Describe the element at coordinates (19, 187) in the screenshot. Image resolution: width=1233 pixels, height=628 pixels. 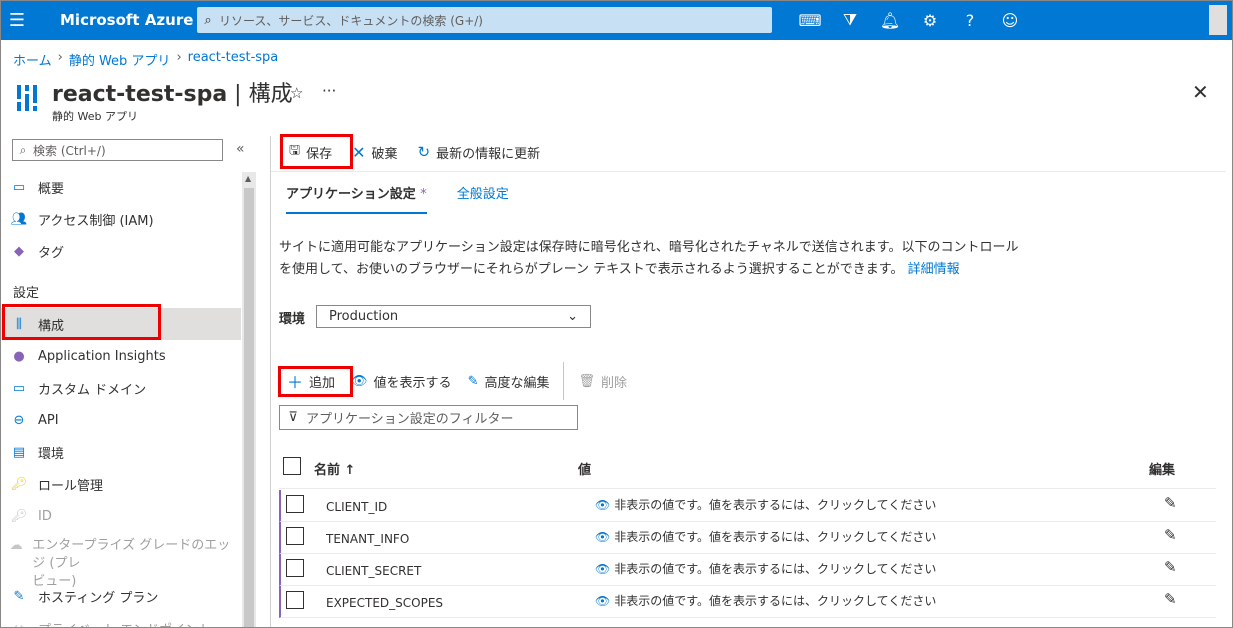
I see `overview-icon: ▭` at that location.